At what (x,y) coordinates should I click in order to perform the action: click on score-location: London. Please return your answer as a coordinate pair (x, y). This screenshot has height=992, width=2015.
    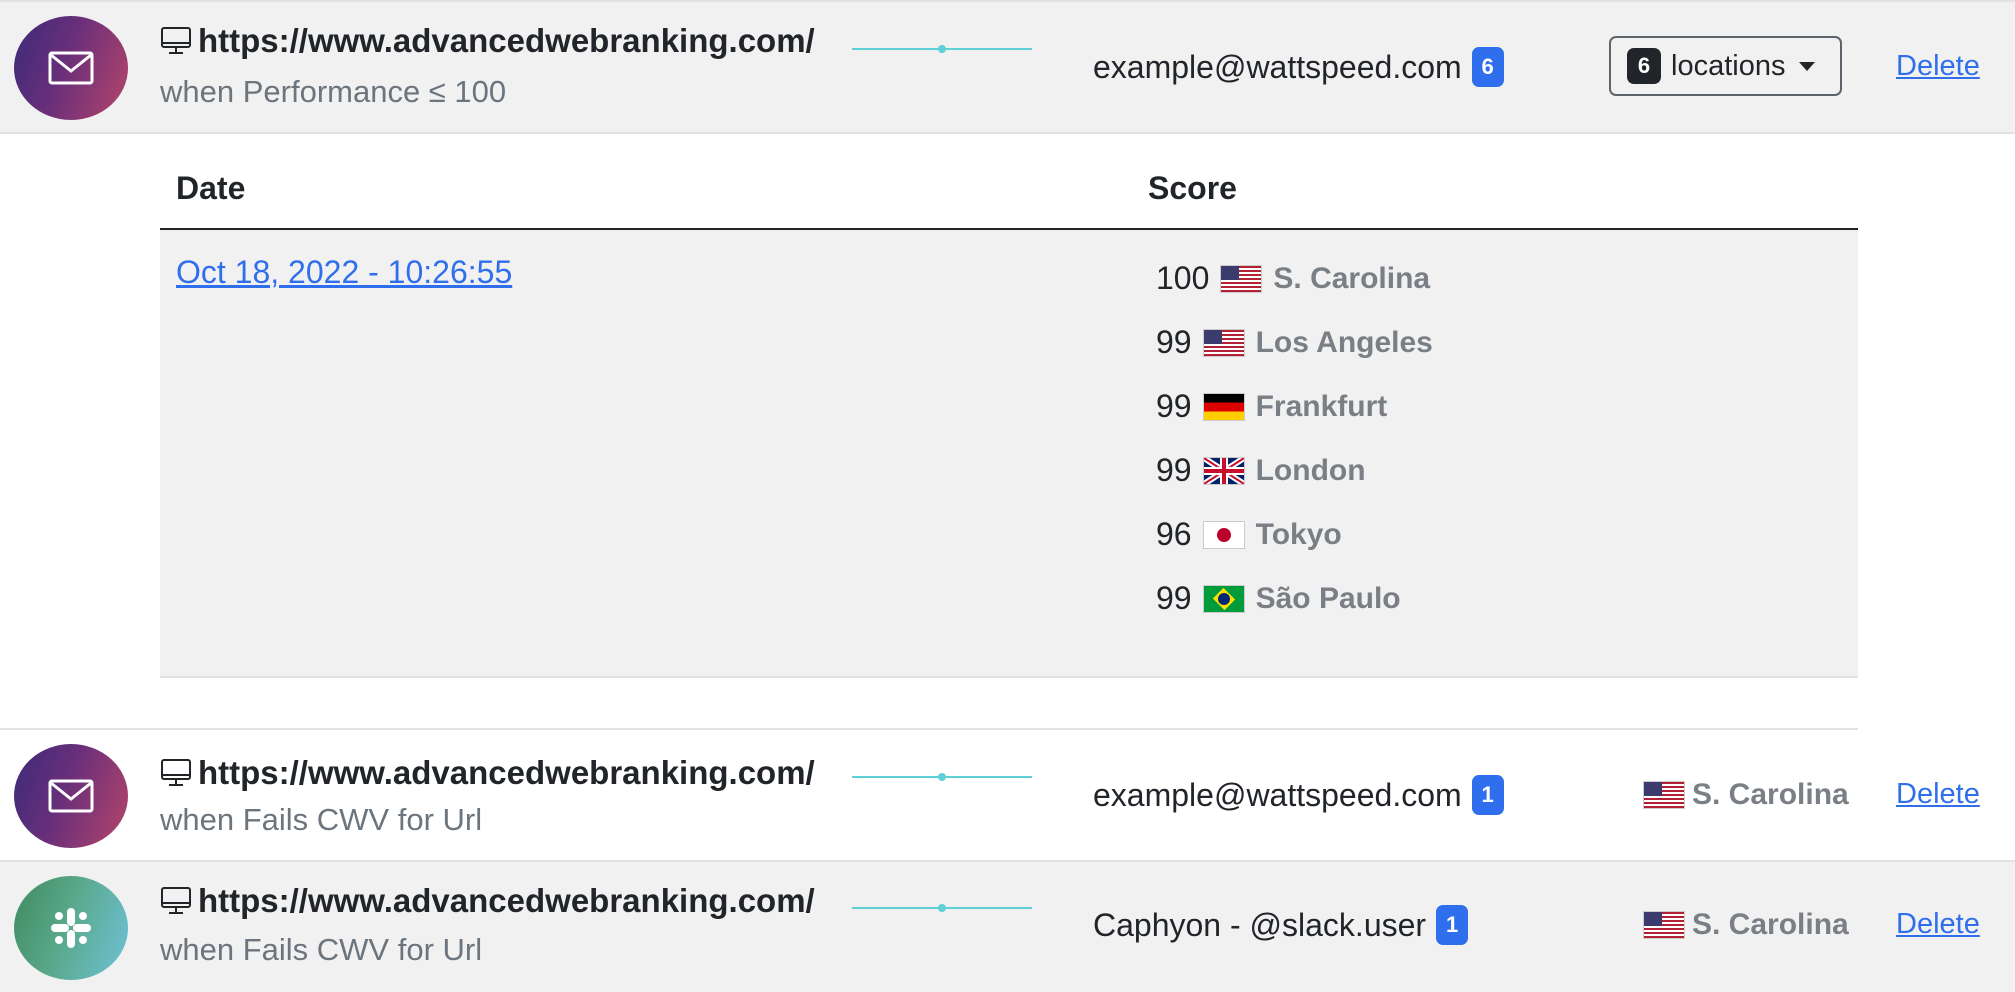
    Looking at the image, I should click on (1310, 470).